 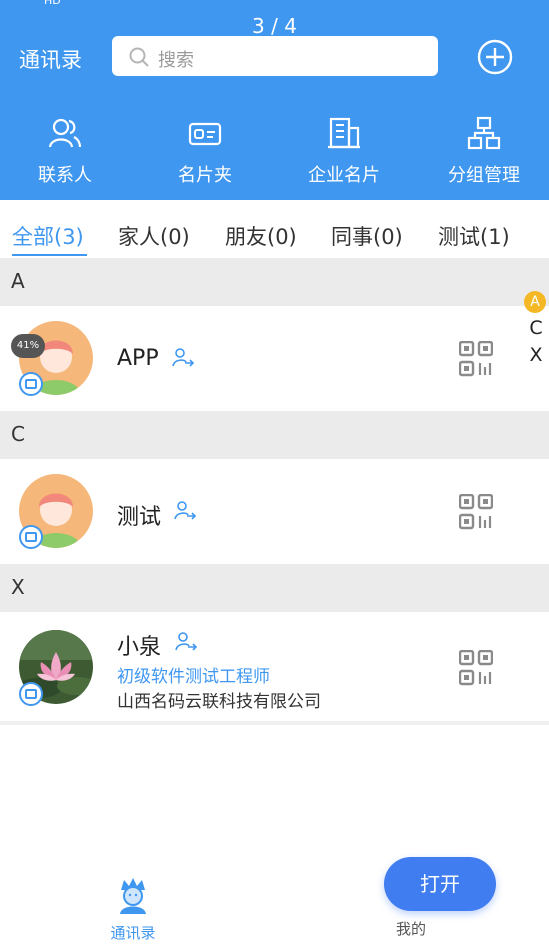 What do you see at coordinates (274, 282) in the screenshot?
I see `section-header: A` at bounding box center [274, 282].